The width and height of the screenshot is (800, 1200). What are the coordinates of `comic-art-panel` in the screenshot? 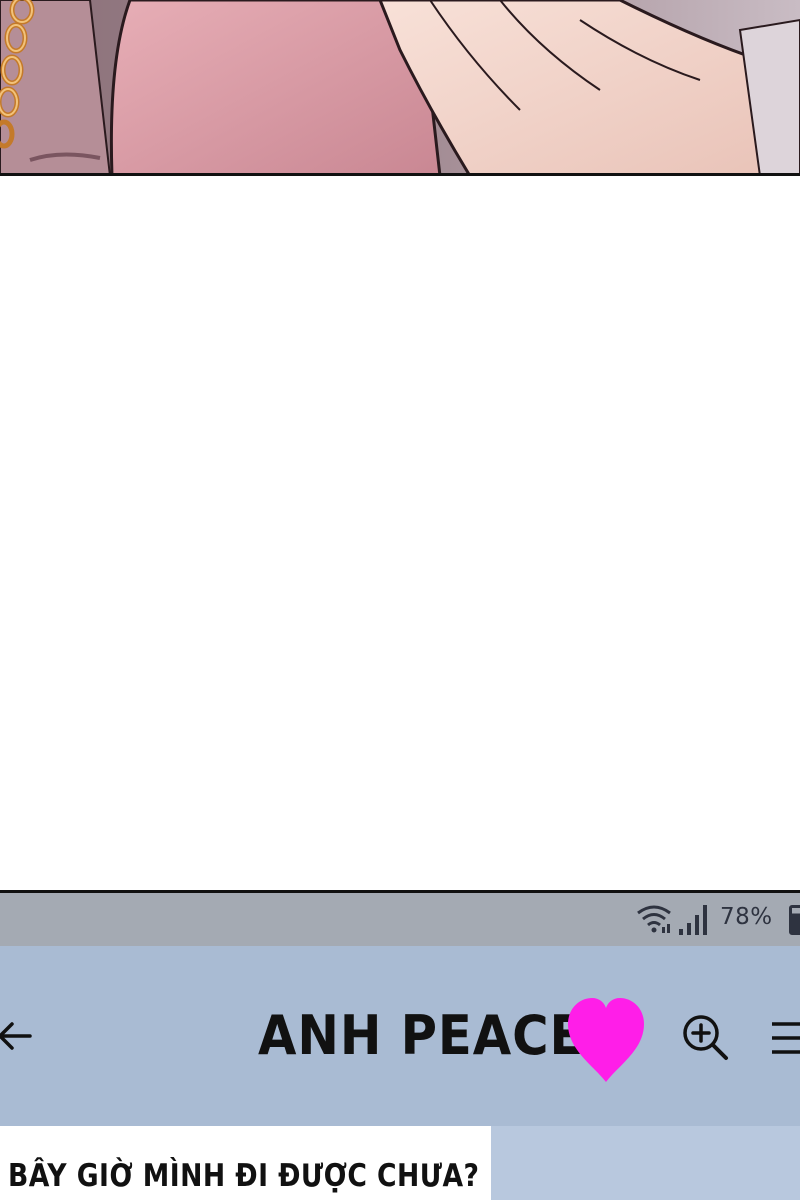 It's located at (400, 88).